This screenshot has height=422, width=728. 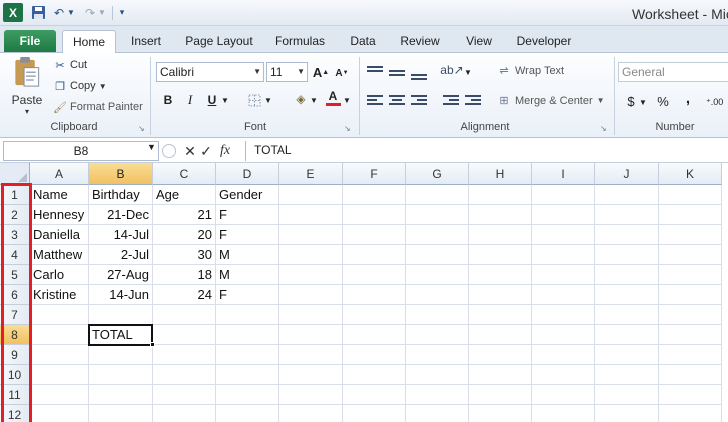 I want to click on cell-b4: 2-Jul, so click(x=121, y=255).